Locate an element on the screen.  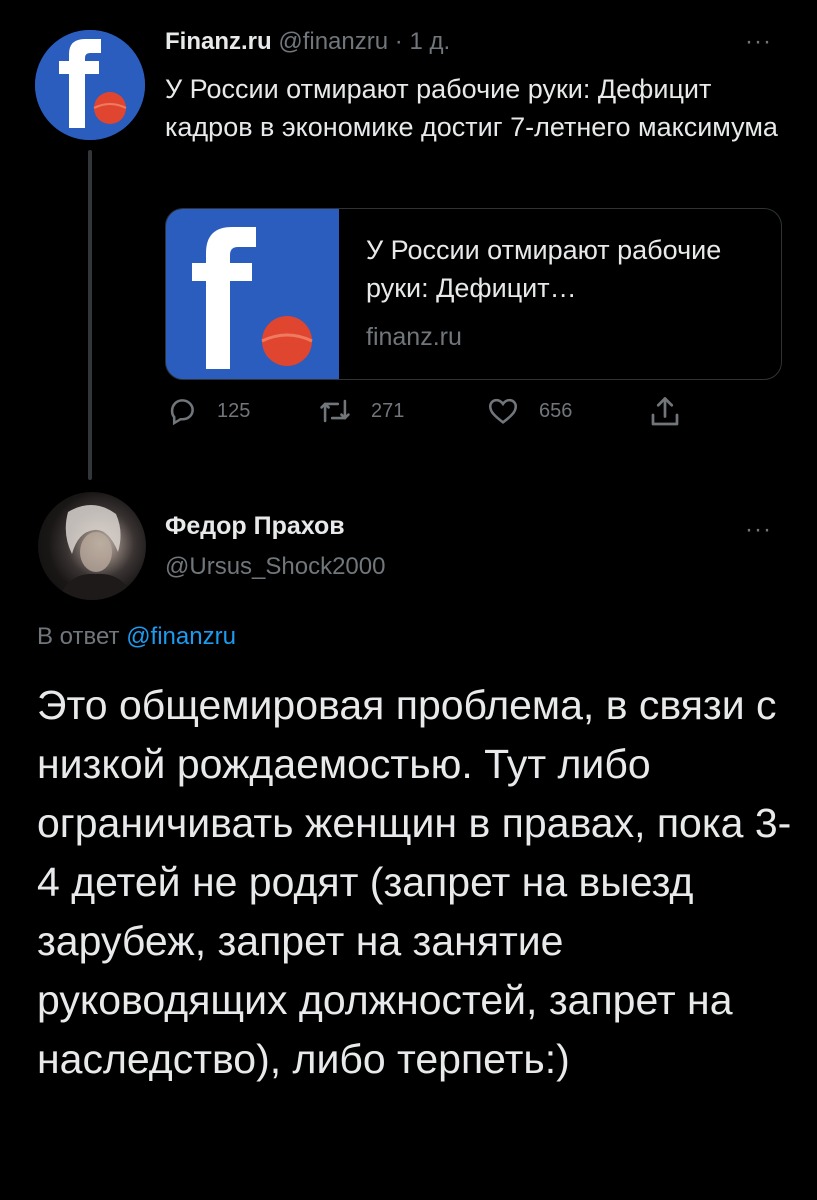
user-avatar is located at coordinates (92, 546).